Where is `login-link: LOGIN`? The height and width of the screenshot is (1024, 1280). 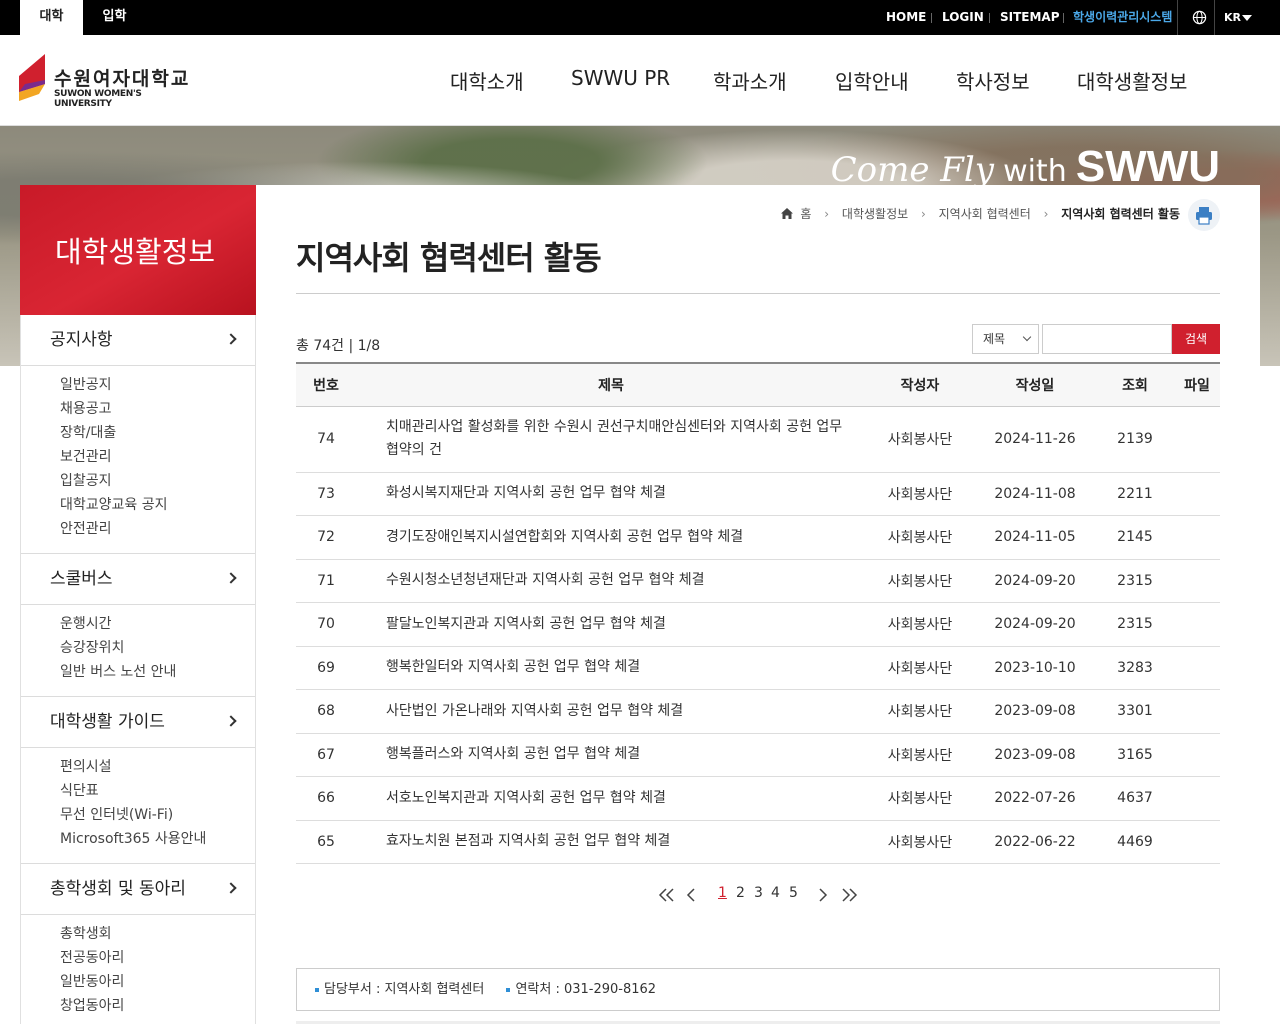
login-link: LOGIN is located at coordinates (963, 17).